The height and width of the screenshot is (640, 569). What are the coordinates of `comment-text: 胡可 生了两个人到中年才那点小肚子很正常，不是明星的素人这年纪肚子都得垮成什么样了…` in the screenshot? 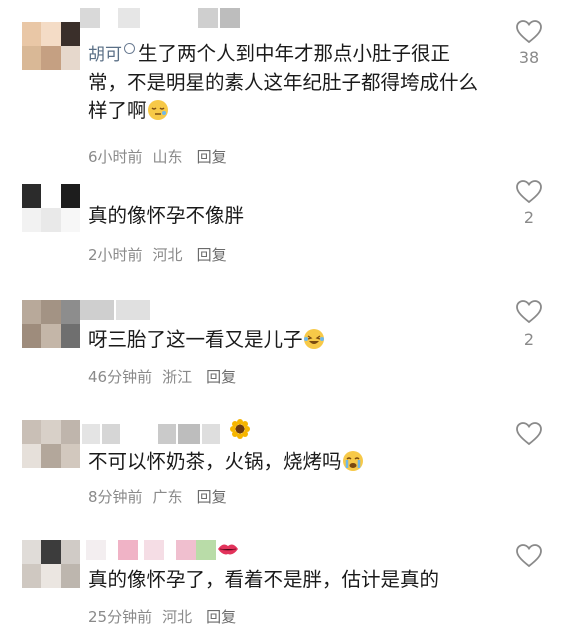 It's located at (288, 82).